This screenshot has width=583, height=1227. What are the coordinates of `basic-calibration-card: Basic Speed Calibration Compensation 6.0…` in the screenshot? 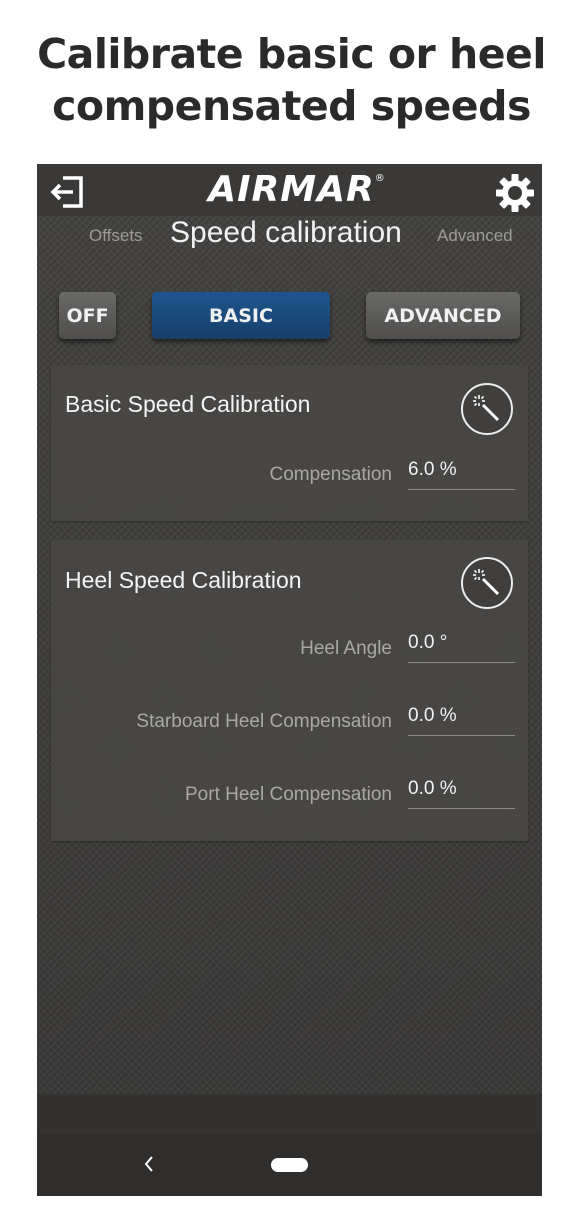 It's located at (289, 443).